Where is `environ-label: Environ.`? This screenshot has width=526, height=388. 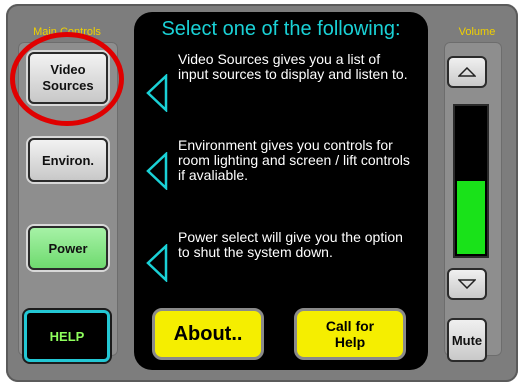 environ-label: Environ. is located at coordinates (67, 160).